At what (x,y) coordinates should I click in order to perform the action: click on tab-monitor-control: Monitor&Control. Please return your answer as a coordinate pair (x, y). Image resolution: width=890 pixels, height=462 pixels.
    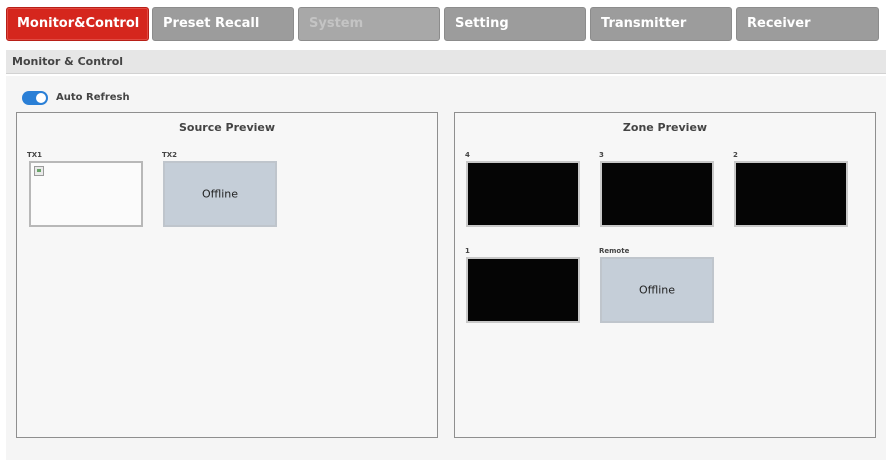
    Looking at the image, I should click on (77, 24).